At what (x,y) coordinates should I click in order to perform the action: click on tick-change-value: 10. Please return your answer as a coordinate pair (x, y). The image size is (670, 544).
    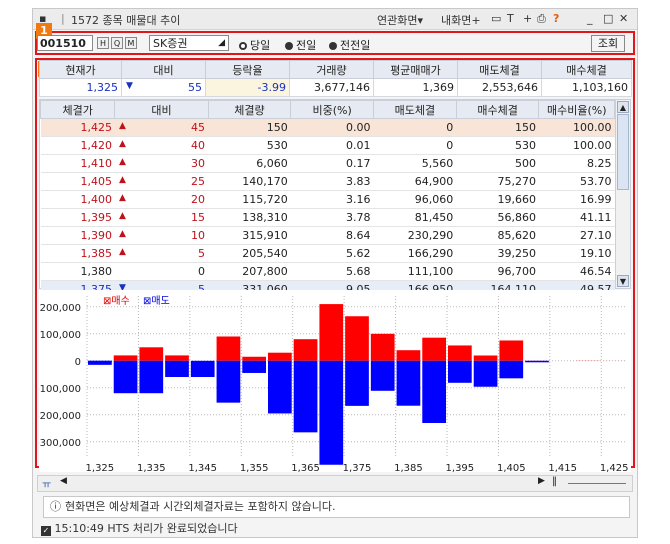
    Looking at the image, I should click on (198, 235).